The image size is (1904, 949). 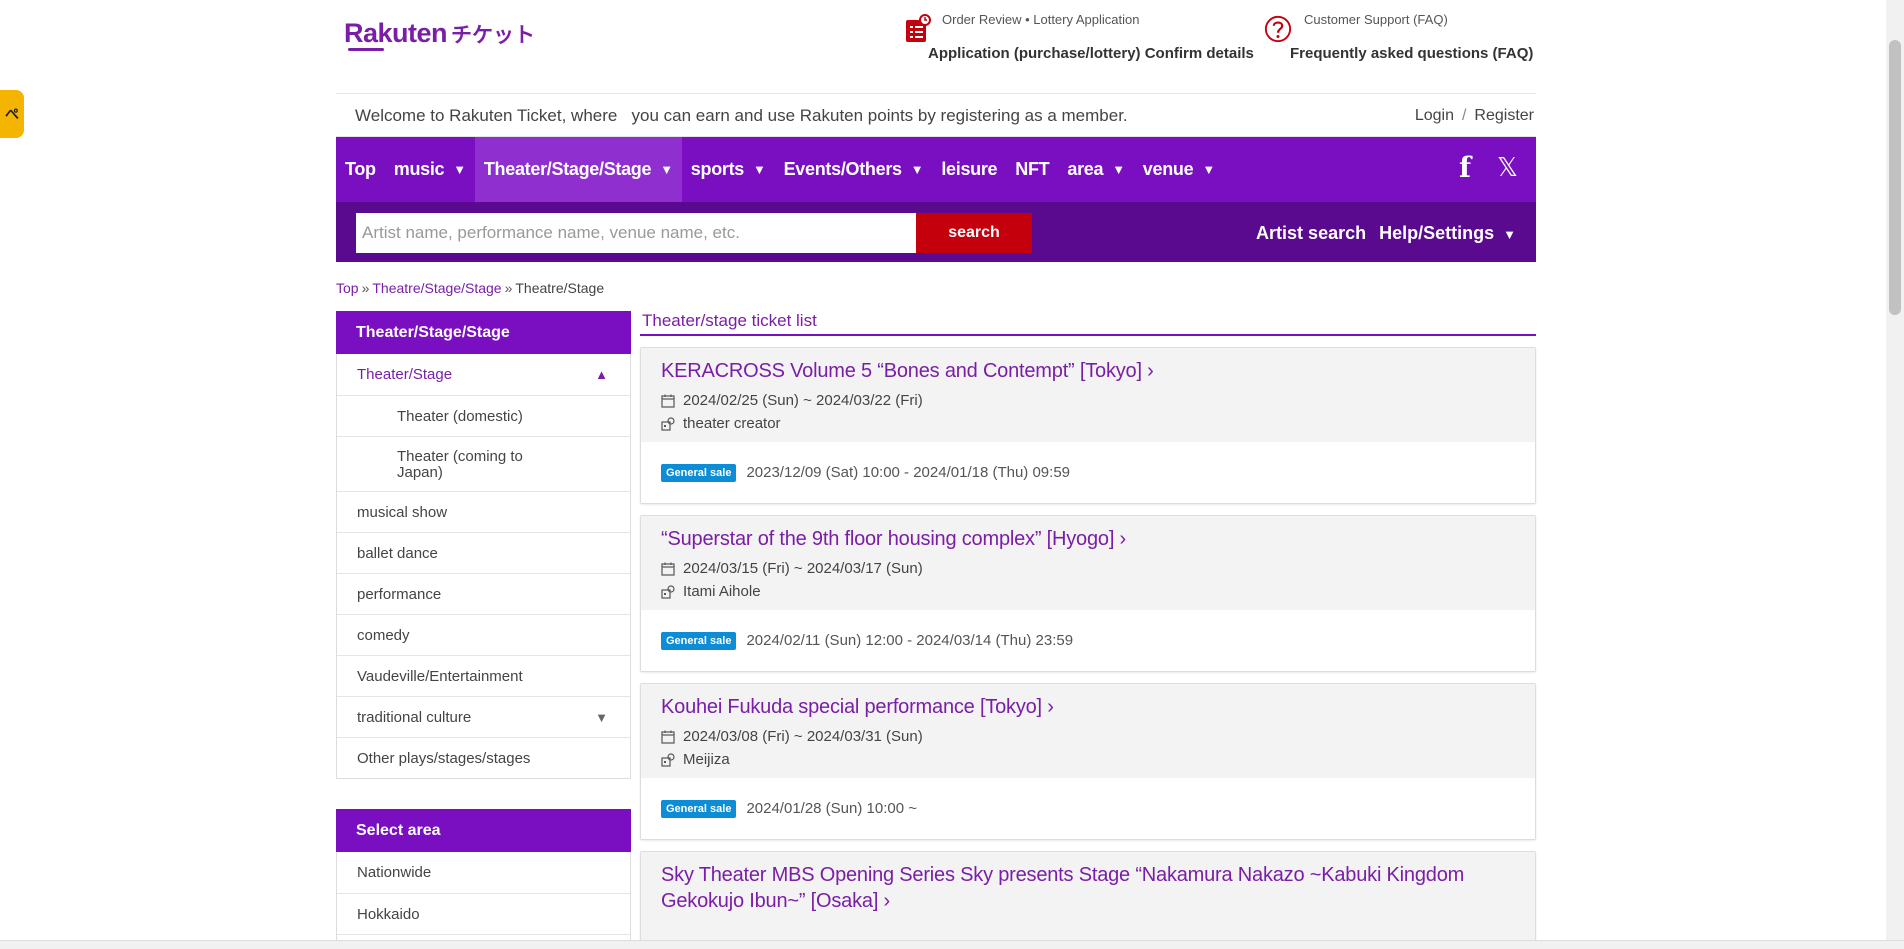 I want to click on auth-links: Login / Register, so click(x=1474, y=116).